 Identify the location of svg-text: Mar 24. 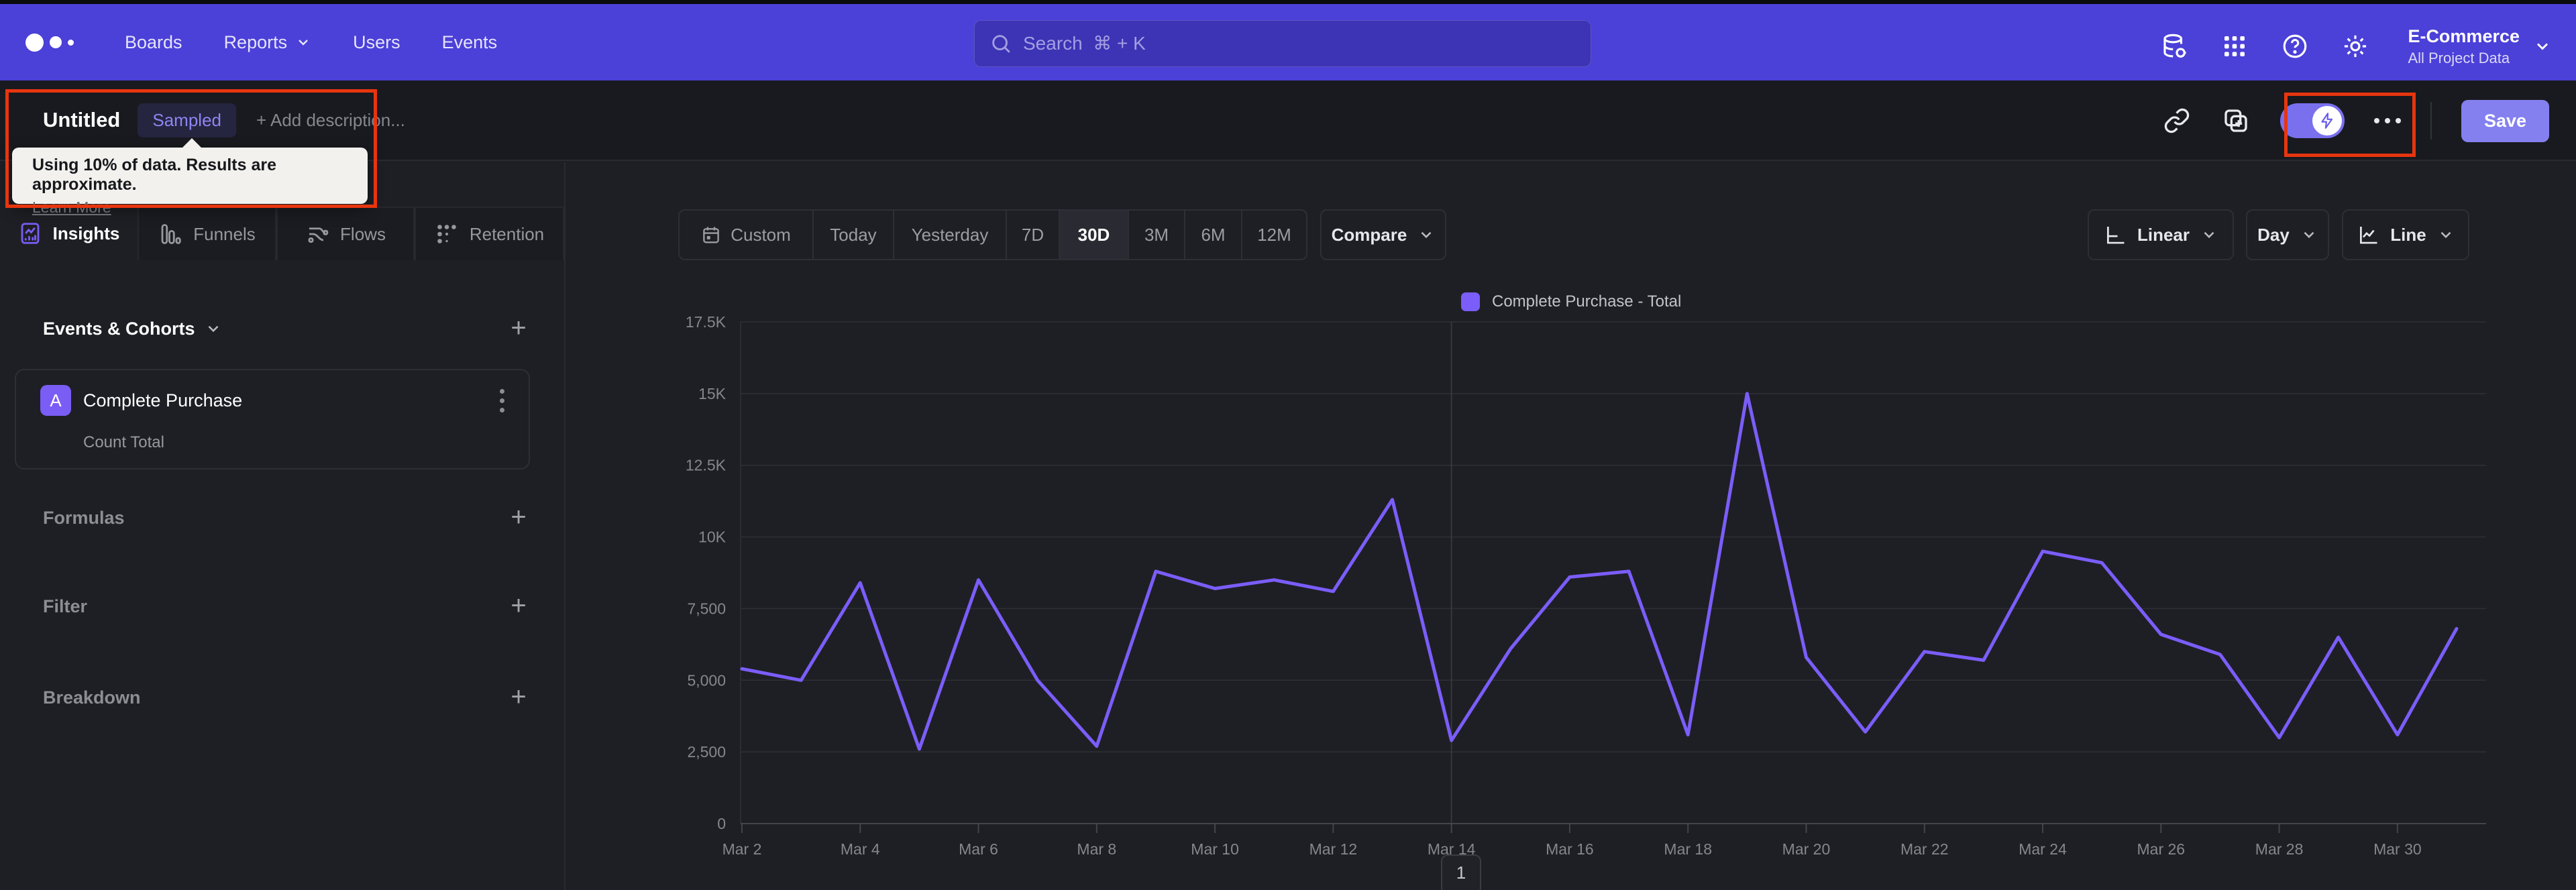
(2043, 849).